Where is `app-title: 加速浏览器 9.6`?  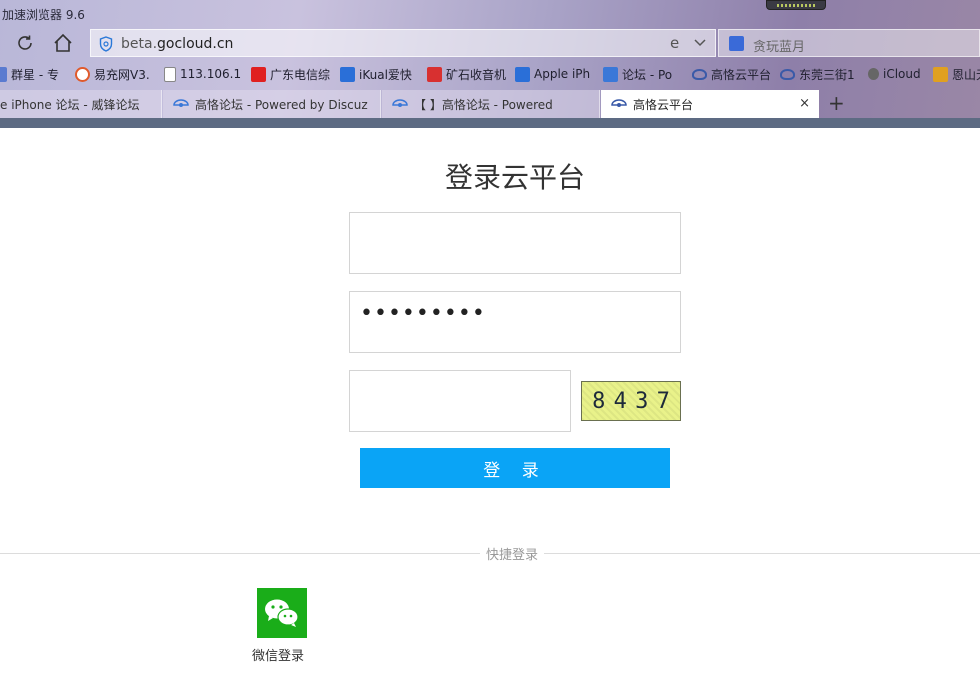
app-title: 加速浏览器 9.6 is located at coordinates (43, 15).